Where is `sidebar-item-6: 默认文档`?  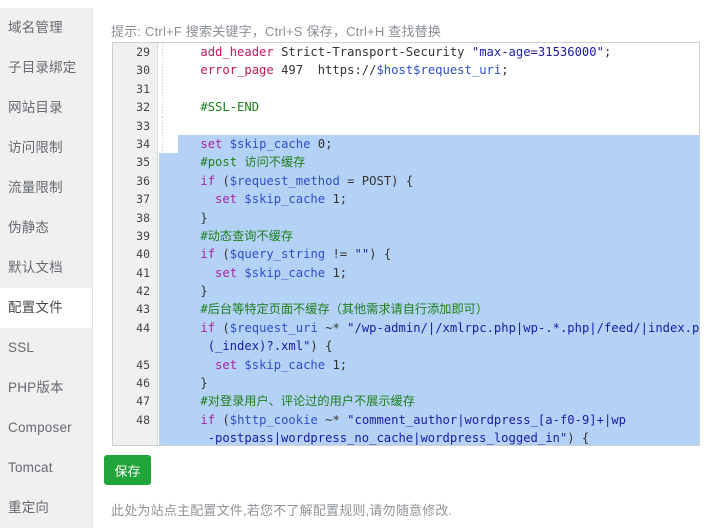 sidebar-item-6: 默认文档 is located at coordinates (46, 268).